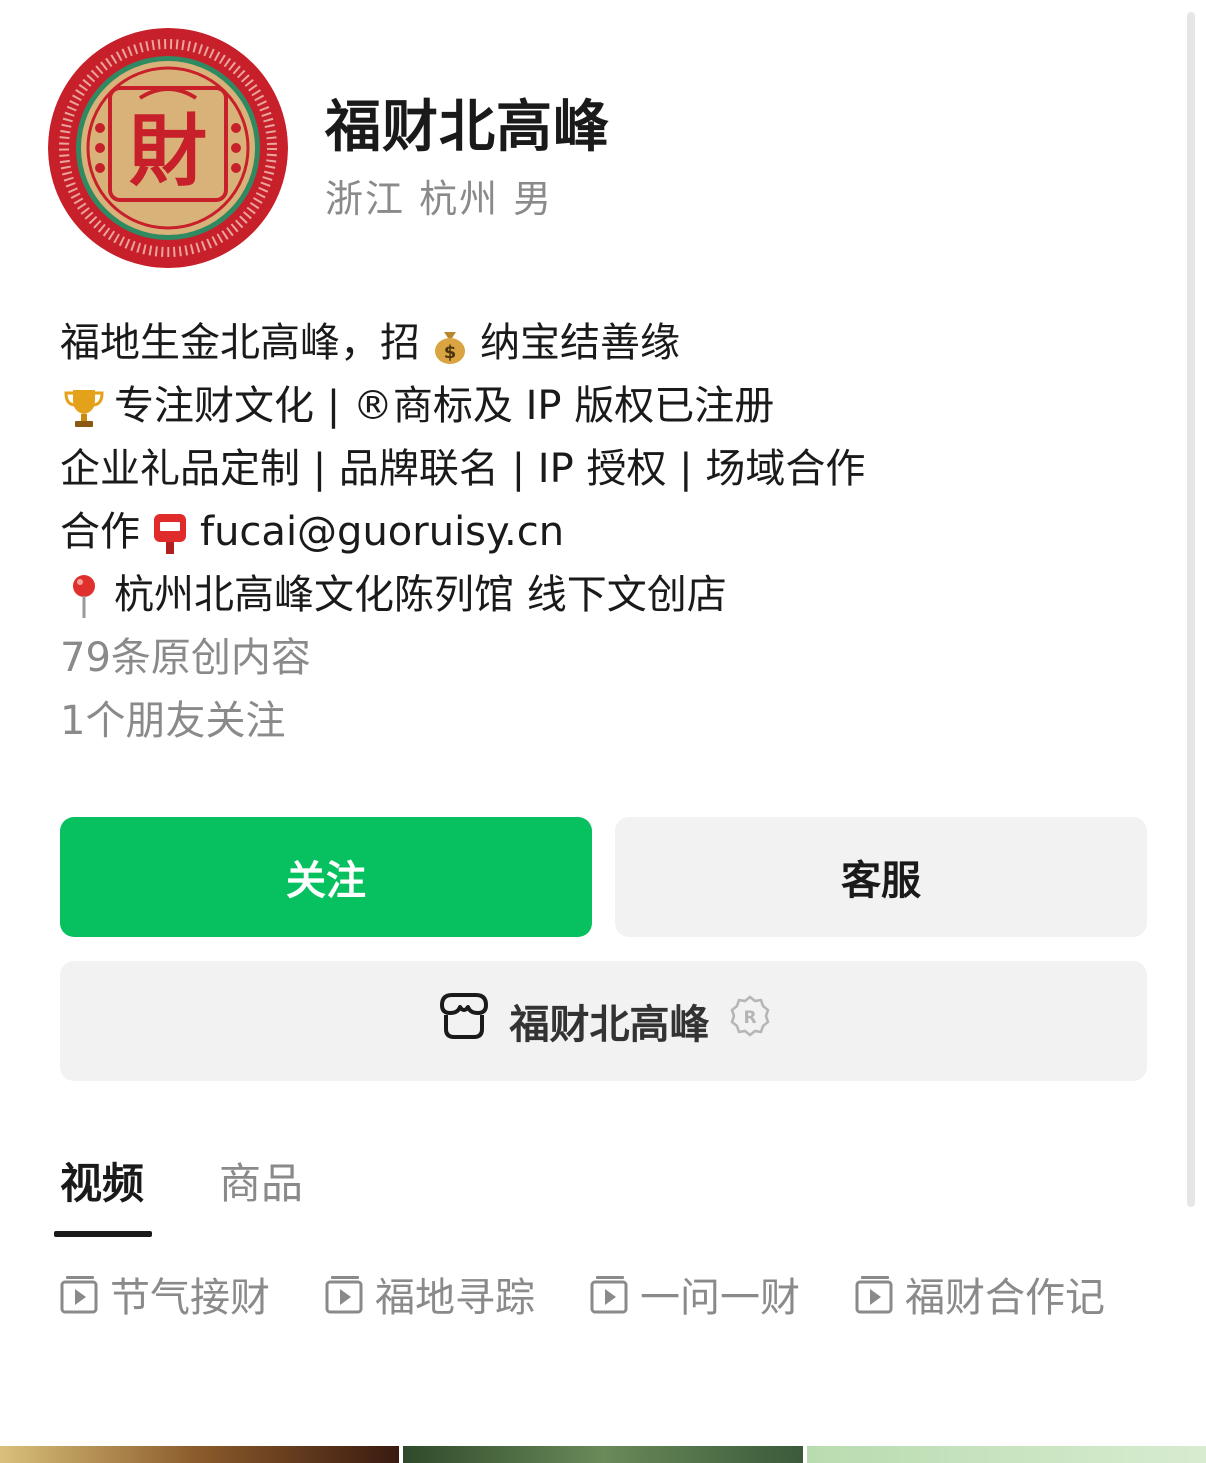  I want to click on collection-item: 节气接财, so click(165, 1295).